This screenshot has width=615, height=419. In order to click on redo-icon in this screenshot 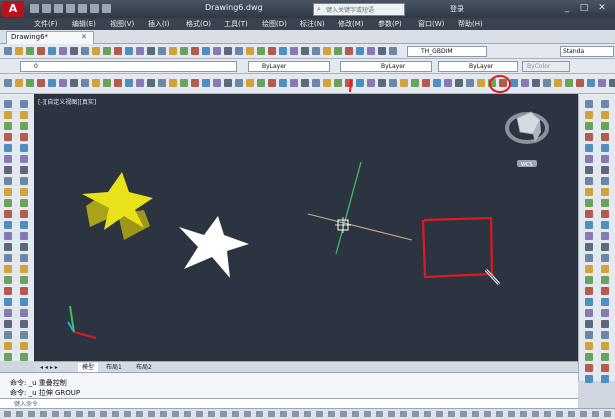, I will do `click(106, 8)`.